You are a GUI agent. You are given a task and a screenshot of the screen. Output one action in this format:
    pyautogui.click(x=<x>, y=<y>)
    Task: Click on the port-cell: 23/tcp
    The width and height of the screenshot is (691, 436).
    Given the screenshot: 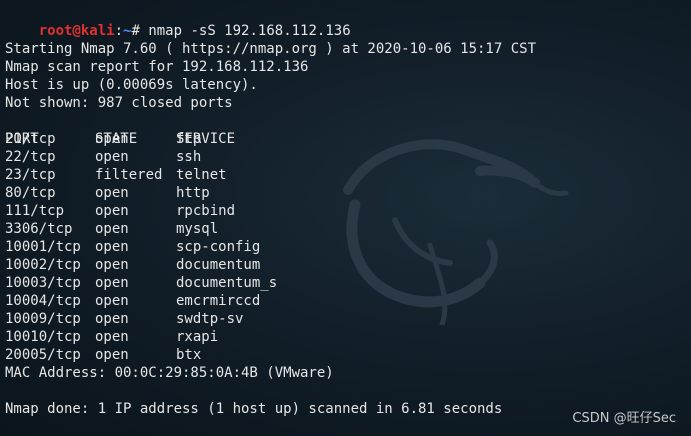 What is the action you would take?
    pyautogui.click(x=30, y=175)
    